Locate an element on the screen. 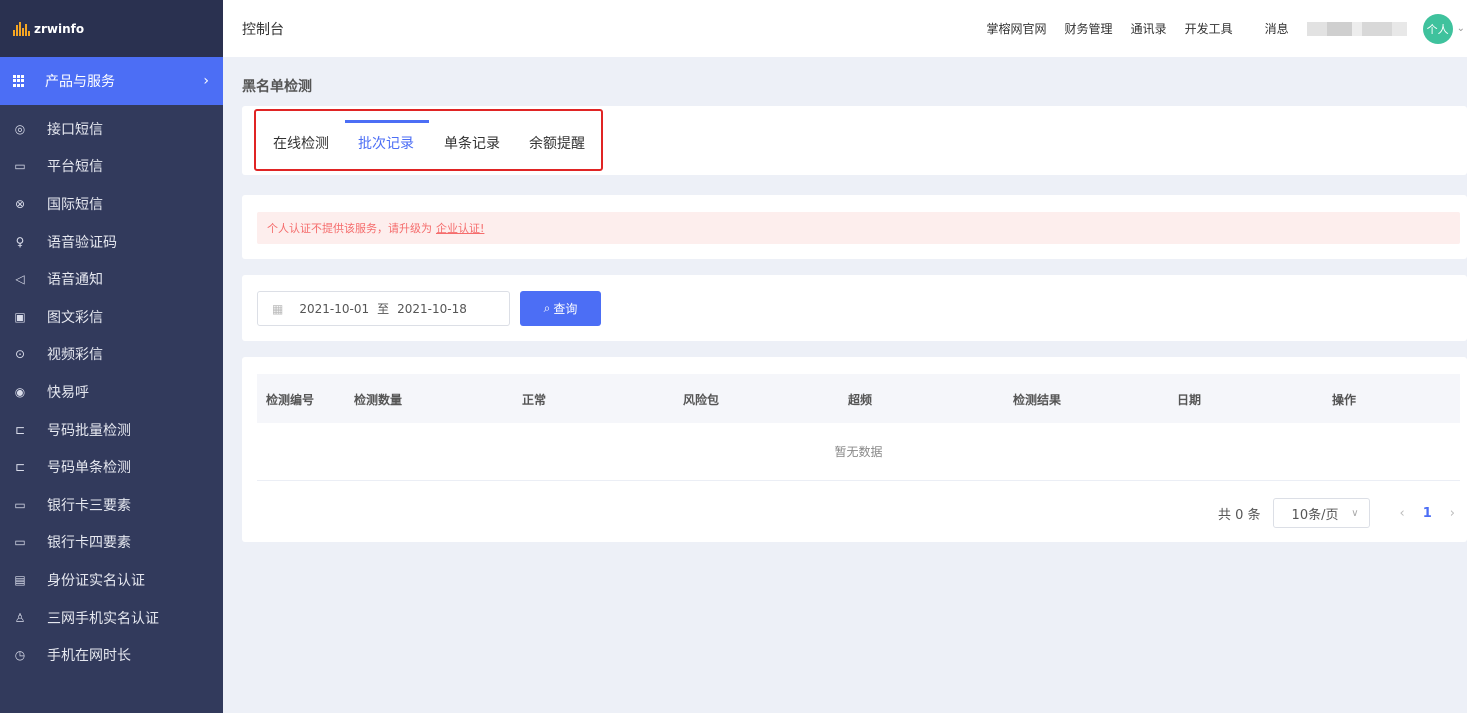 The width and height of the screenshot is (1467, 713). page-size-value: 10条/页 is located at coordinates (1315, 515).